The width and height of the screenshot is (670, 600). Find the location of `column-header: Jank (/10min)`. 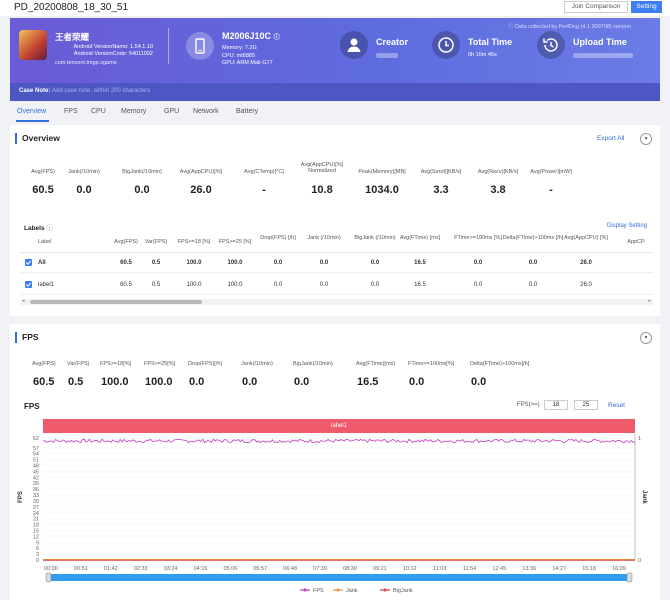

column-header: Jank (/10min) is located at coordinates (324, 238).